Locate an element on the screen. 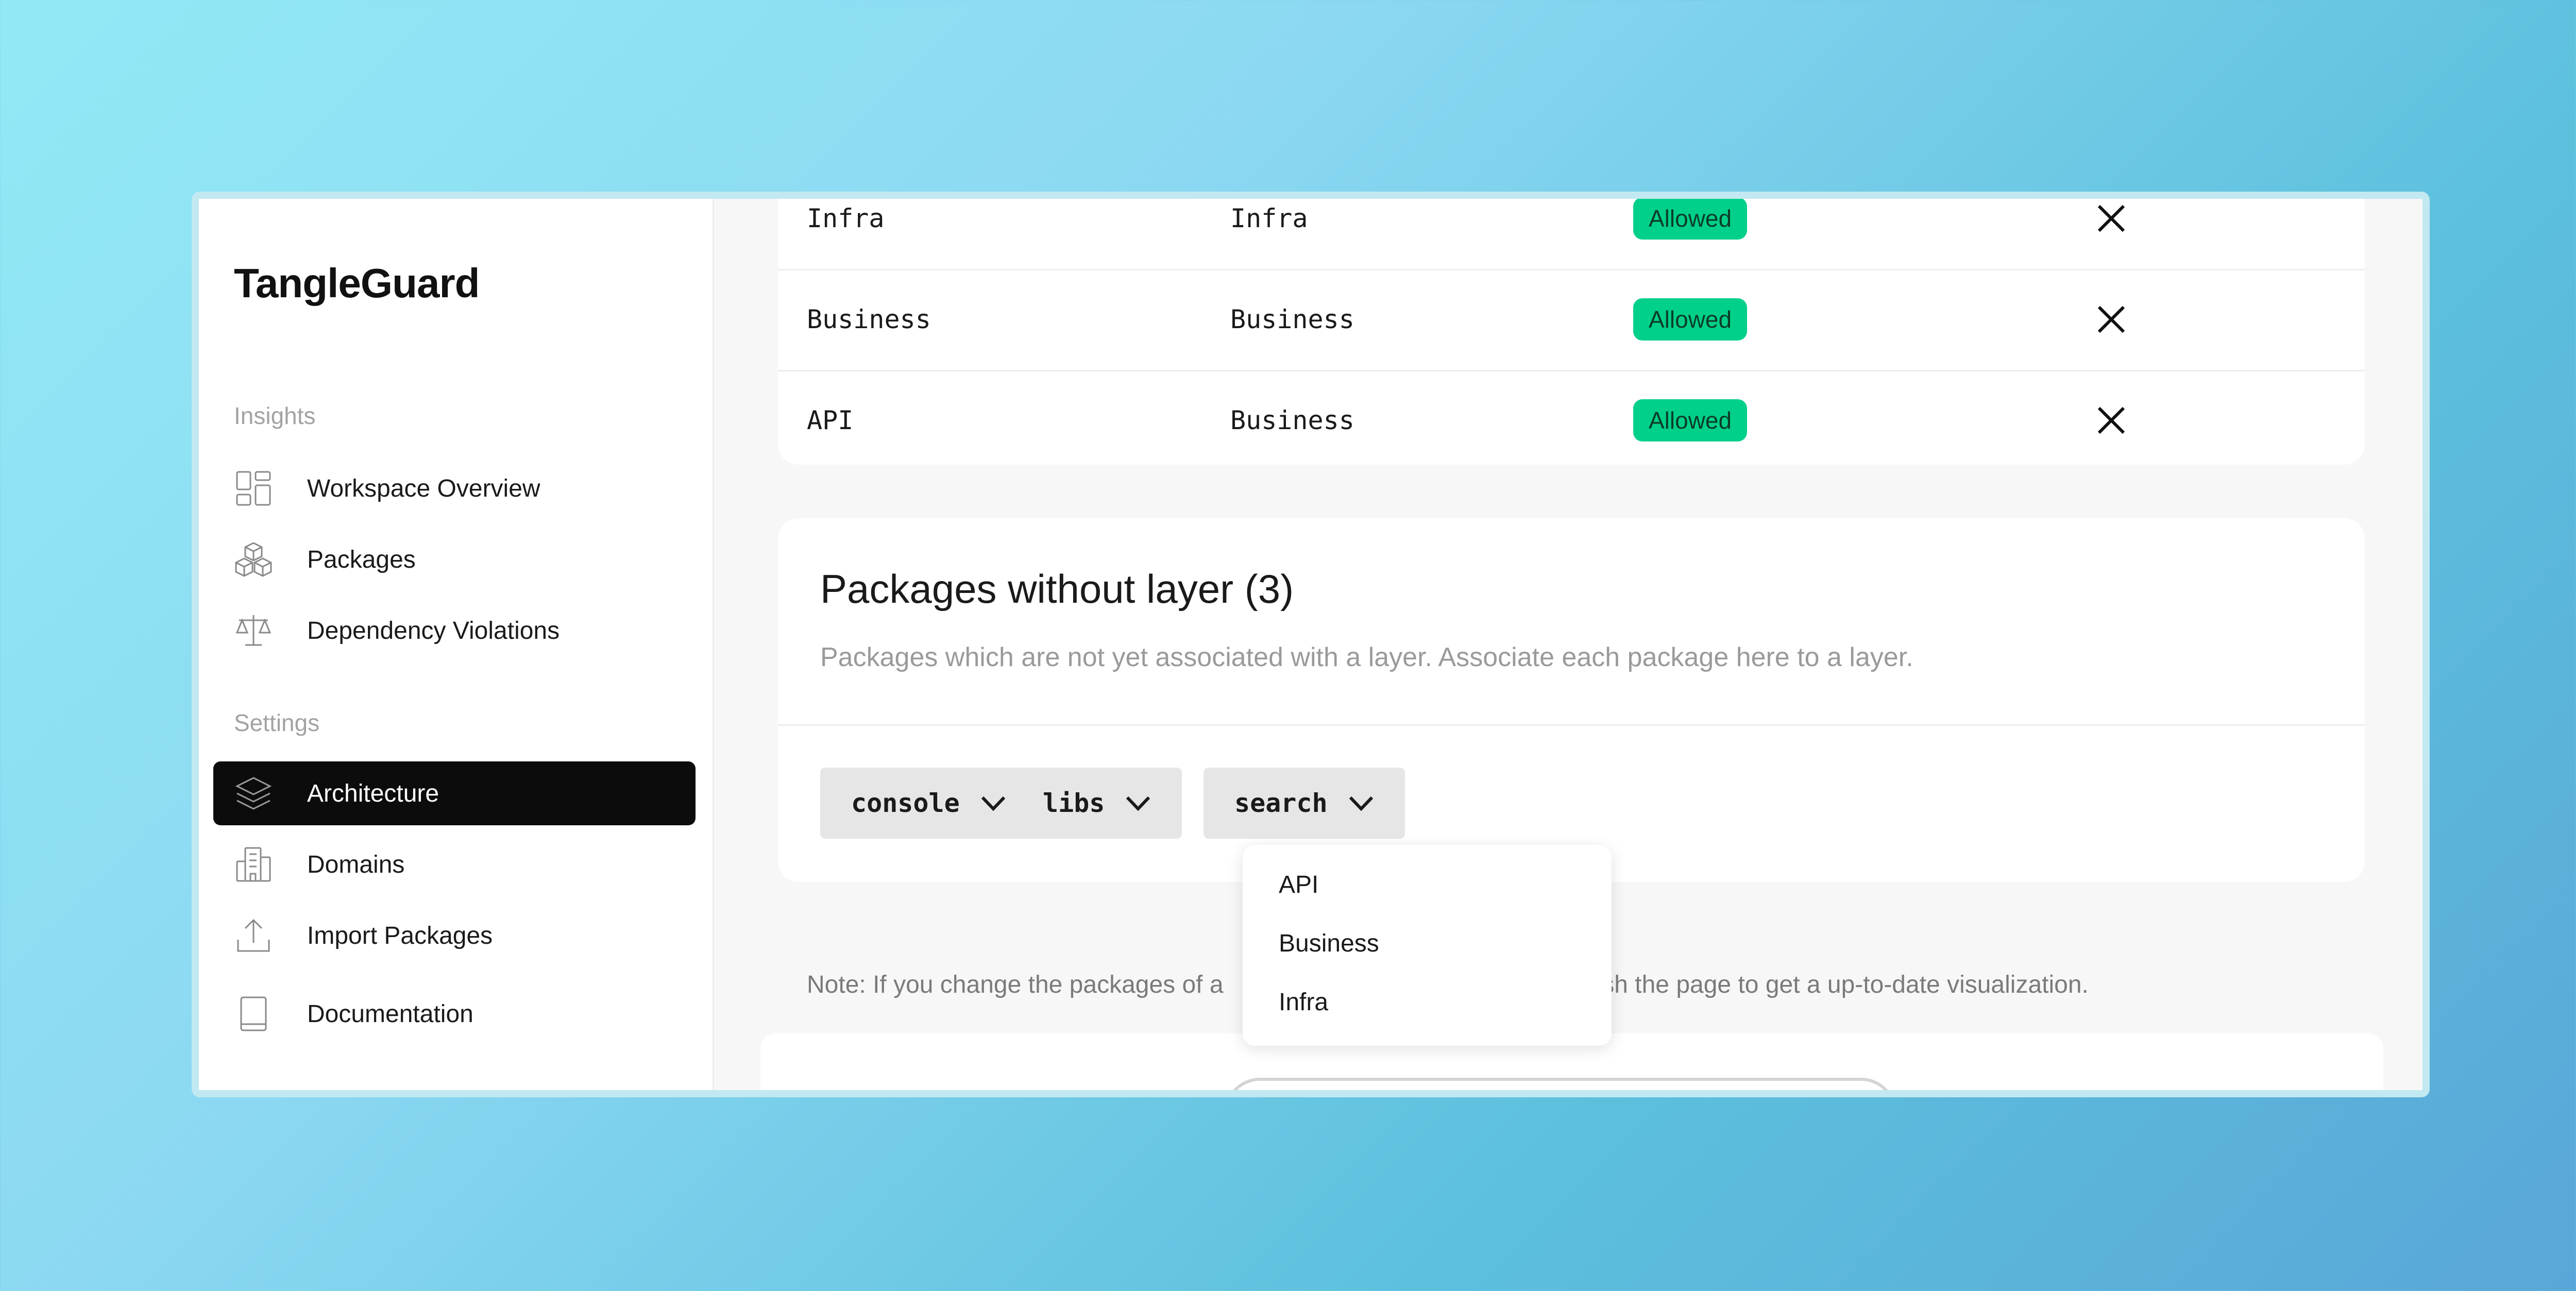 Image resolution: width=2576 pixels, height=1291 pixels. app-logo: TangleGuard is located at coordinates (357, 283).